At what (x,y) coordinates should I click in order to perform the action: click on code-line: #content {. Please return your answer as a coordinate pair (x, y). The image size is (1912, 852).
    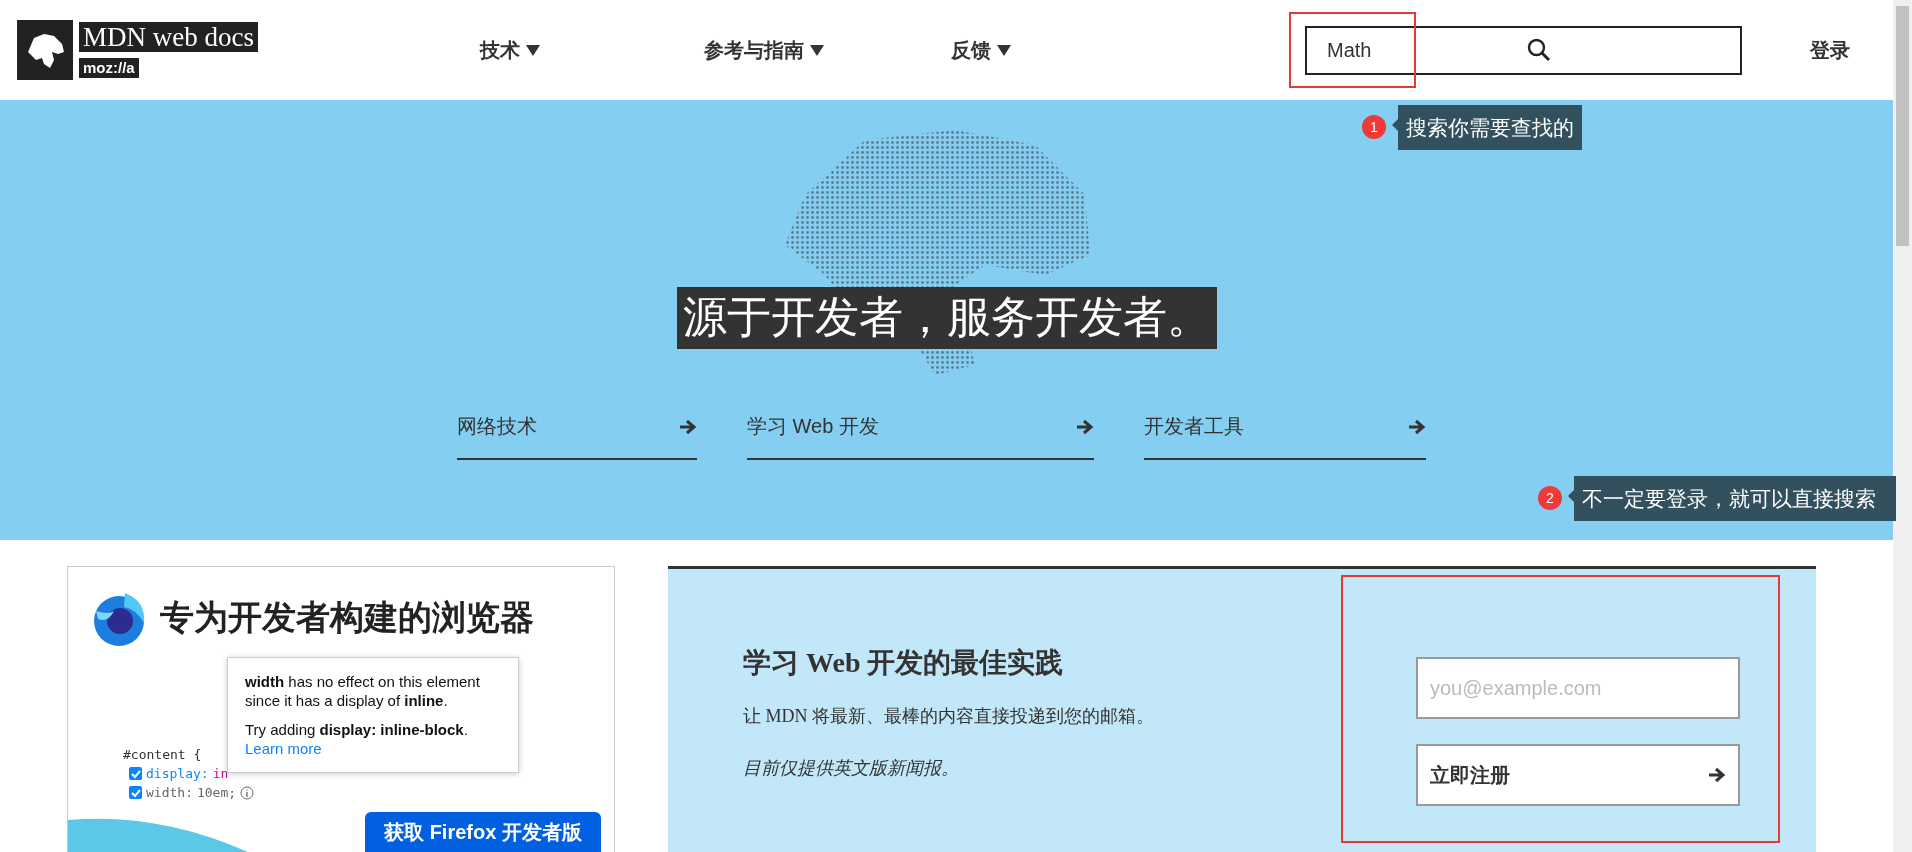
    Looking at the image, I should click on (162, 755).